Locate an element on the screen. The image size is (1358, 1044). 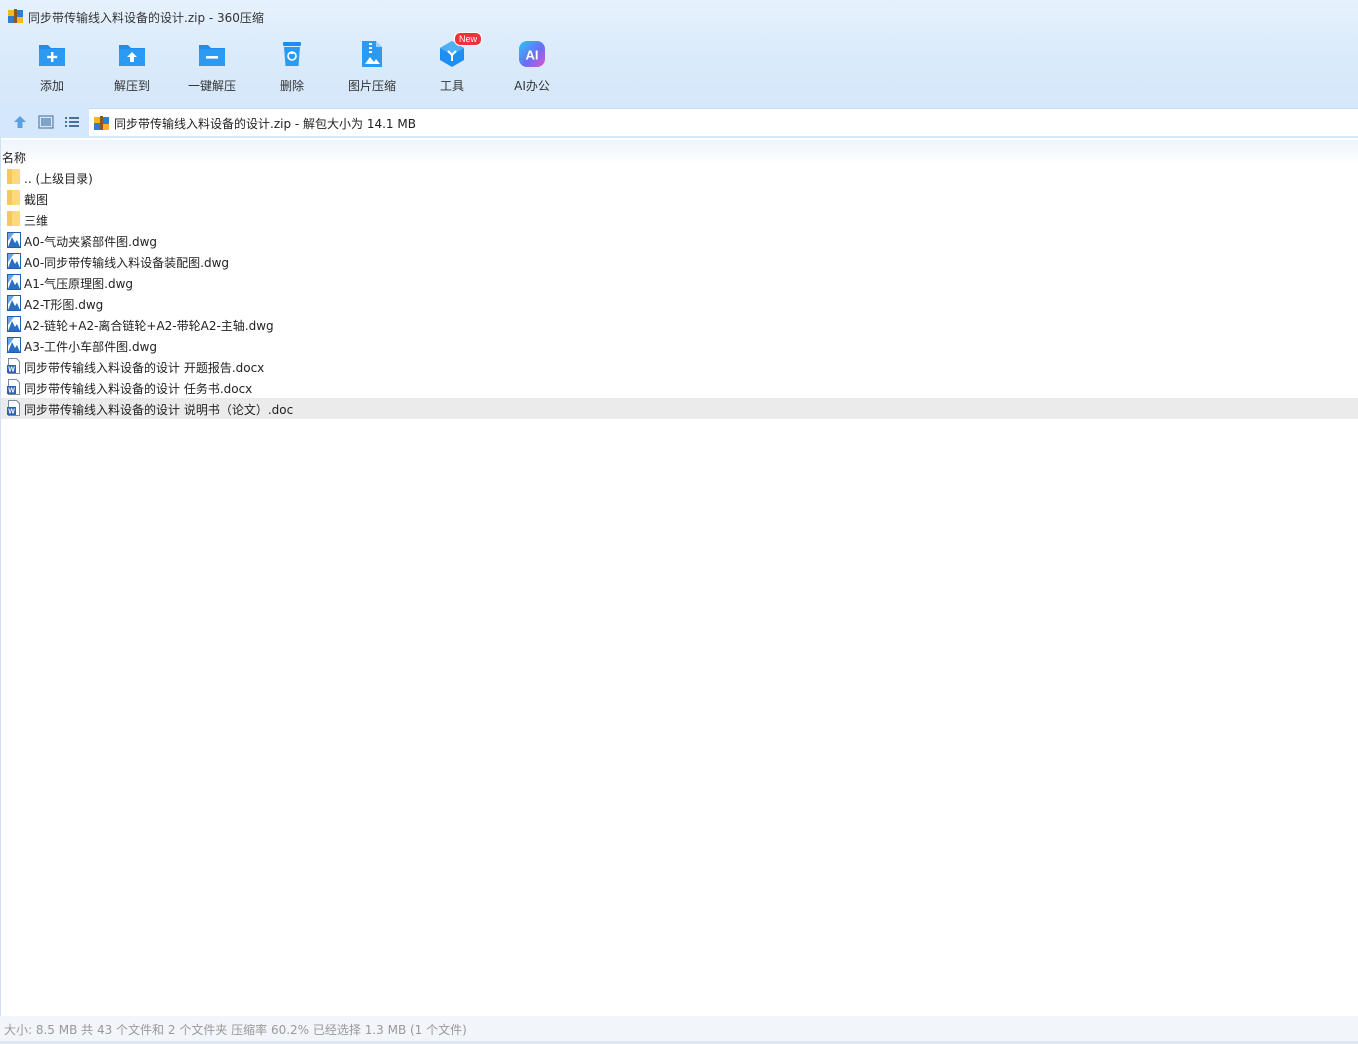
list-item: 三维 is located at coordinates (679, 219).